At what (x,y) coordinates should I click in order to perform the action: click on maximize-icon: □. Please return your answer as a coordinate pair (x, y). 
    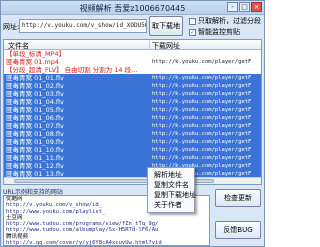
    Looking at the image, I should click on (244, 7).